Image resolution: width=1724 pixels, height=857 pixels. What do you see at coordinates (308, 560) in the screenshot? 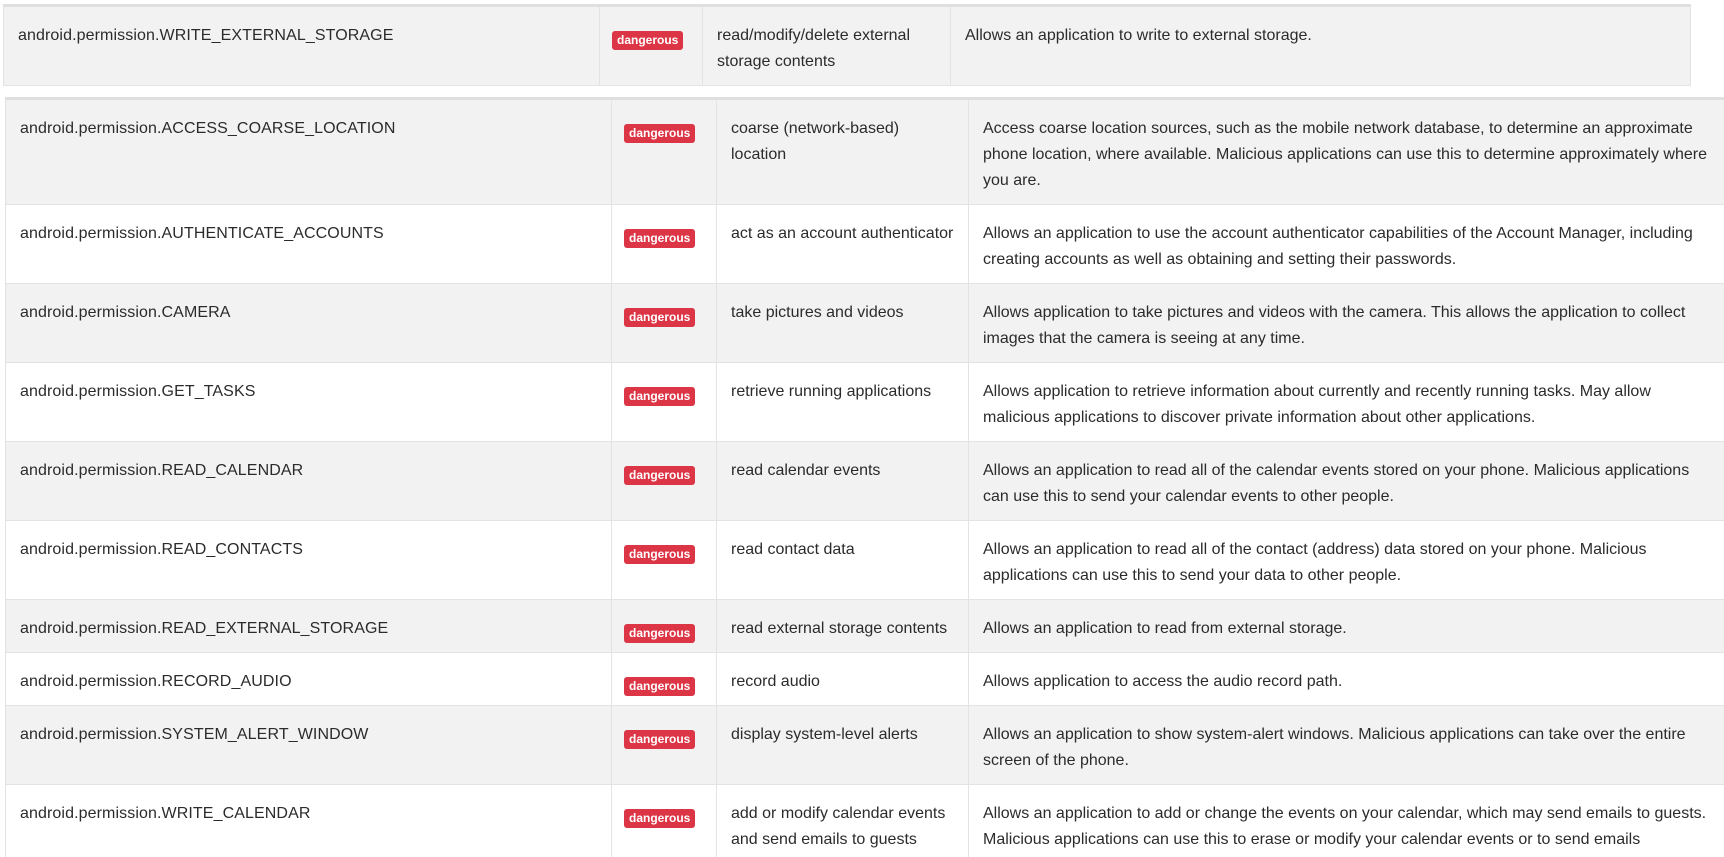
I see `permission-name-cell: android.permission.READ_CONTACTS` at bounding box center [308, 560].